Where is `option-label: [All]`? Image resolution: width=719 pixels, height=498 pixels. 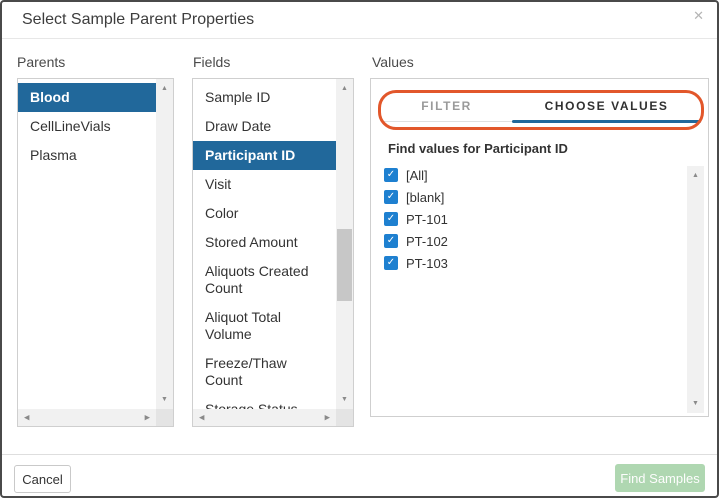
option-label: [All] is located at coordinates (417, 175).